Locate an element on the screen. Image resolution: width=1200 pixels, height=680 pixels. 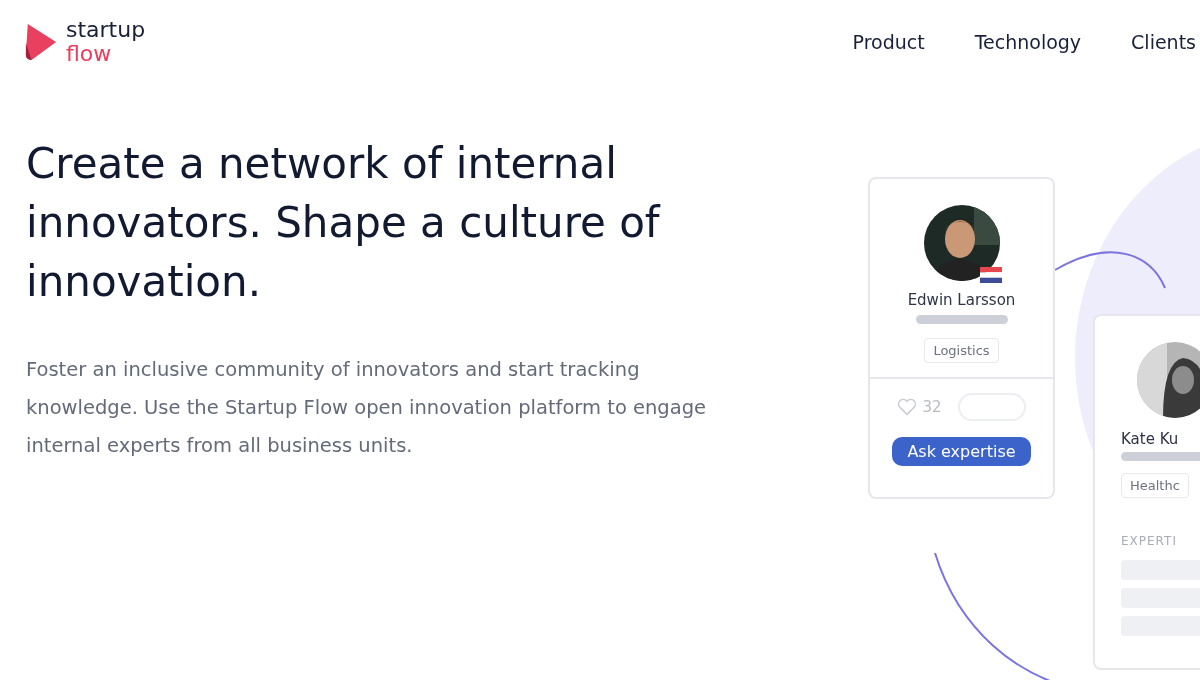
tag: Logistics is located at coordinates (961, 350).